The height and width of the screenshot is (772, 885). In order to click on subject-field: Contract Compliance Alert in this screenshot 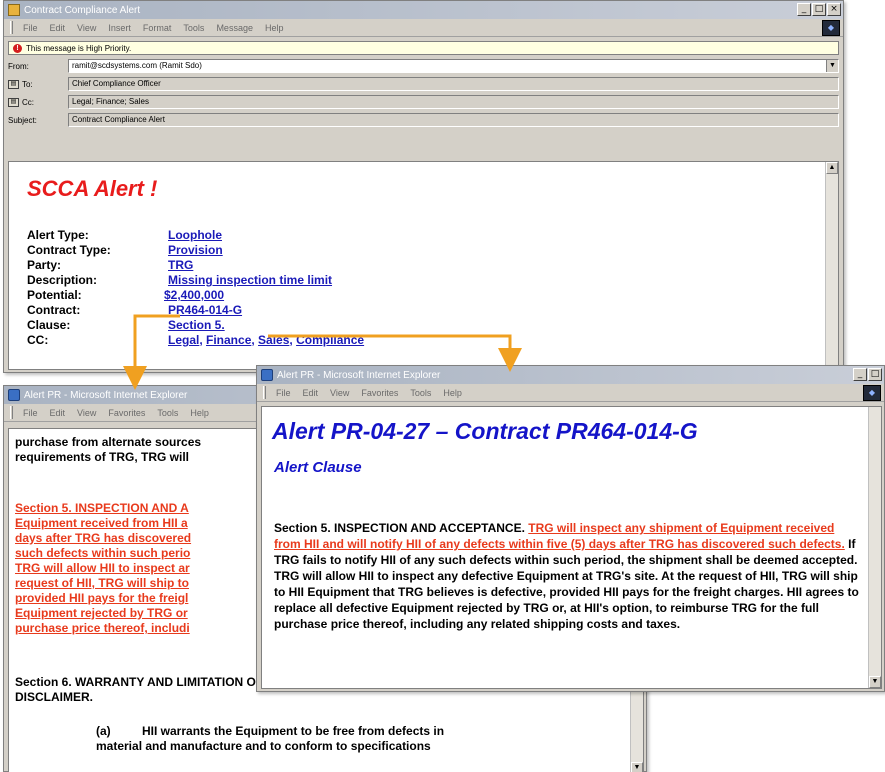, I will do `click(453, 120)`.